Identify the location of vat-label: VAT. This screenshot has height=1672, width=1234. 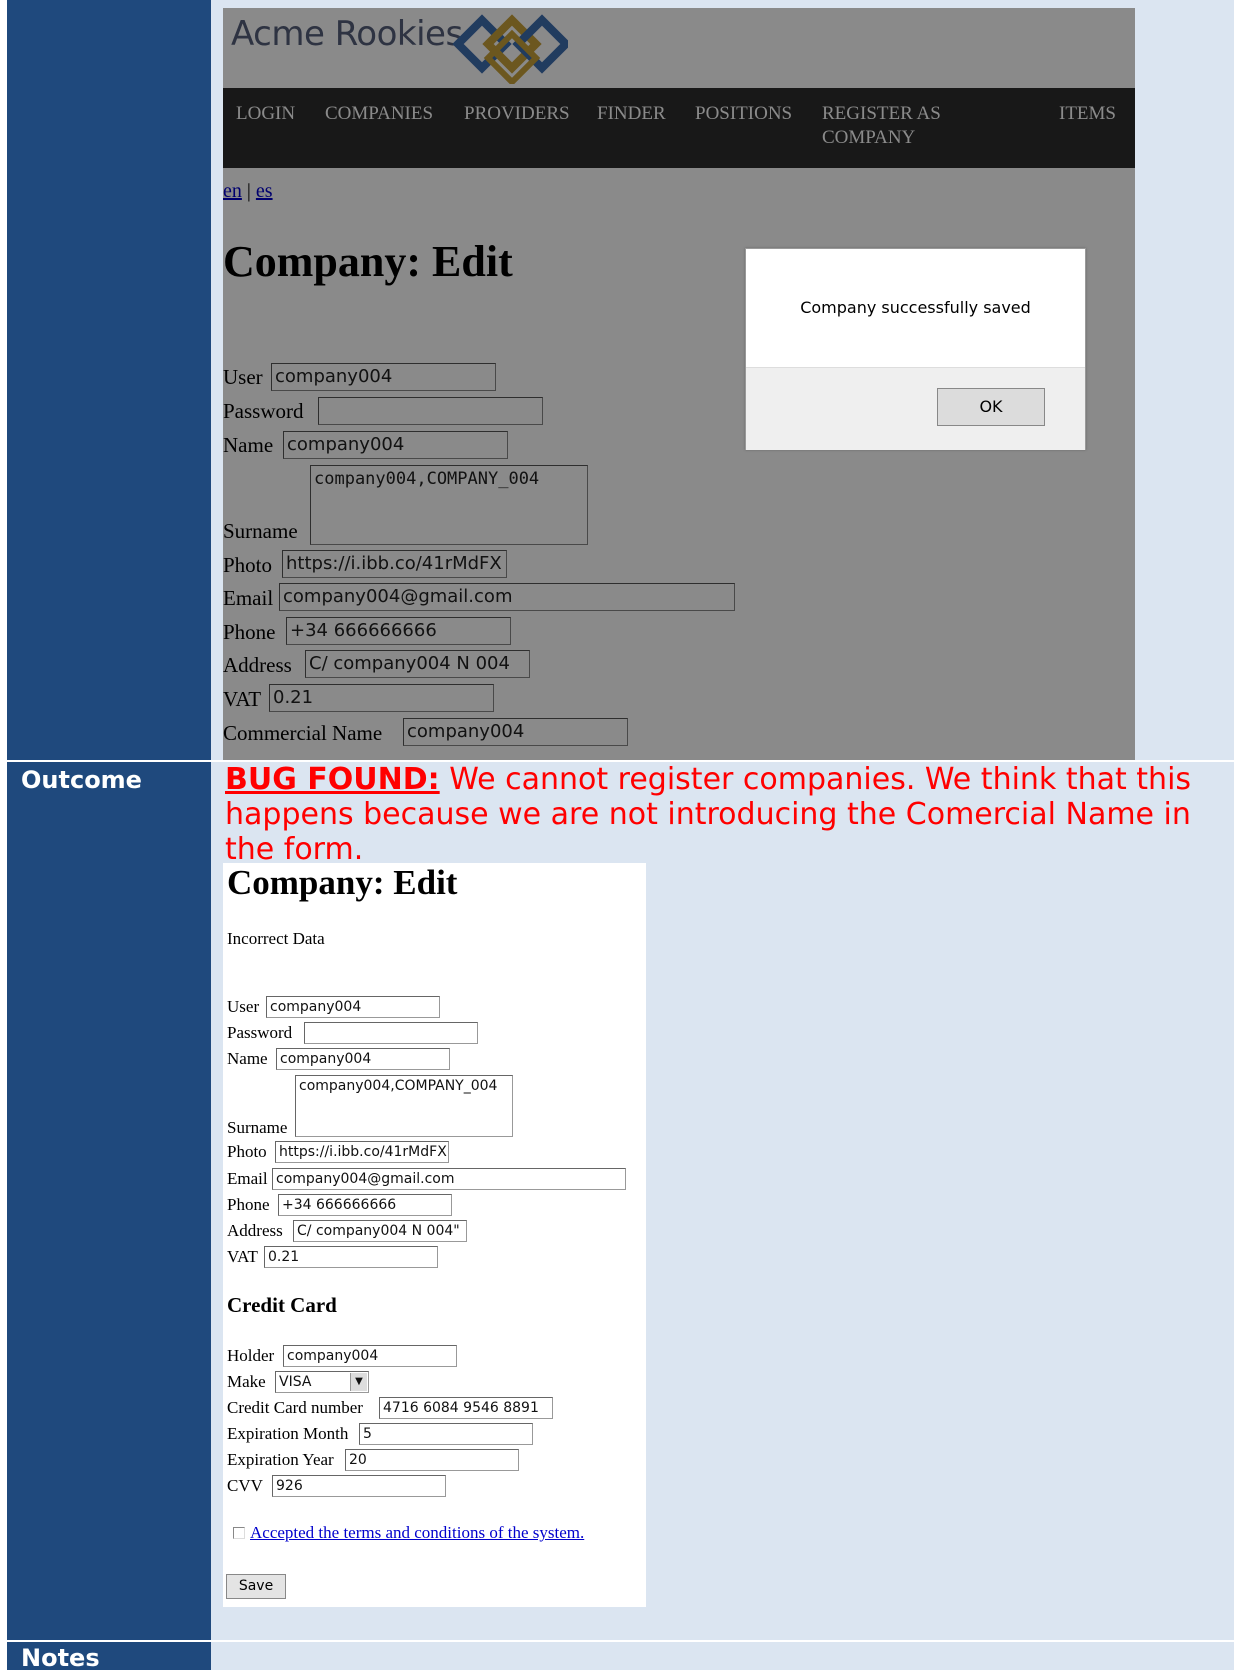
(242, 1256).